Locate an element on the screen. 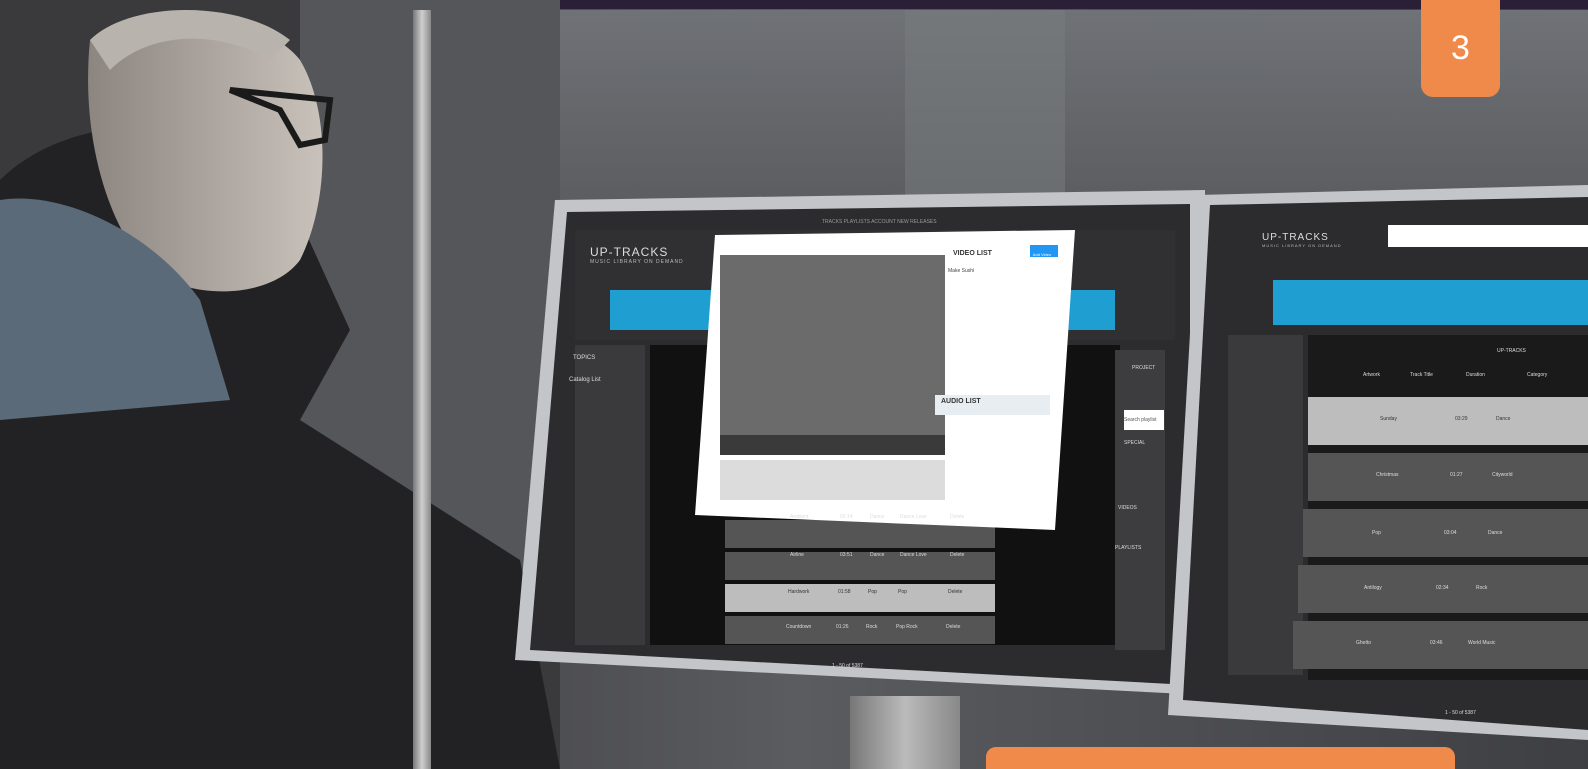  left-app-logo: UP-TRACKS MUSIC LIBRARY ON DEMAND is located at coordinates (637, 255).